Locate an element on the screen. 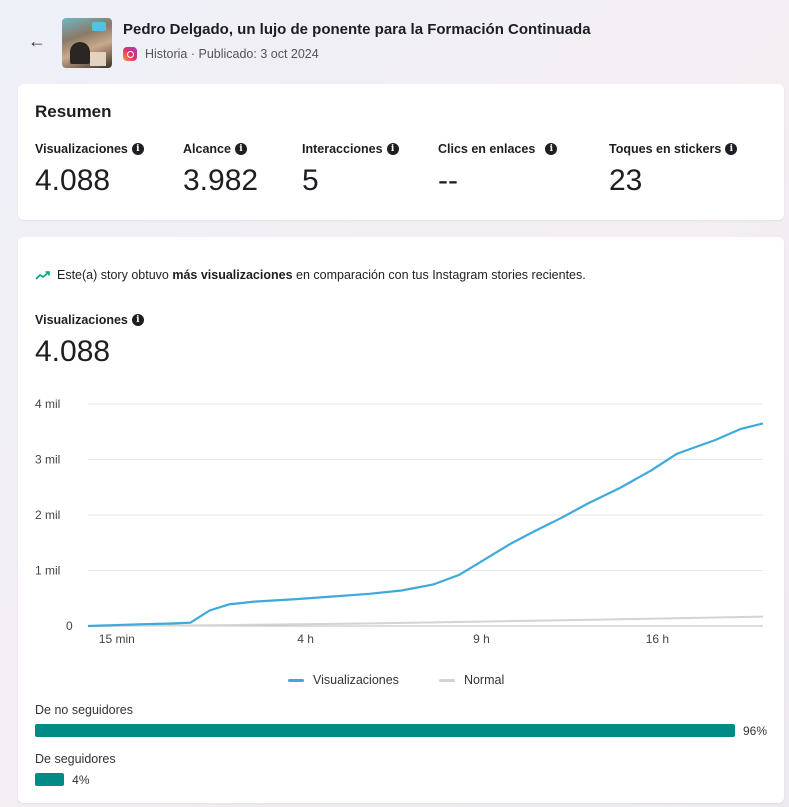 The height and width of the screenshot is (807, 789). non-followers-bar is located at coordinates (385, 730).